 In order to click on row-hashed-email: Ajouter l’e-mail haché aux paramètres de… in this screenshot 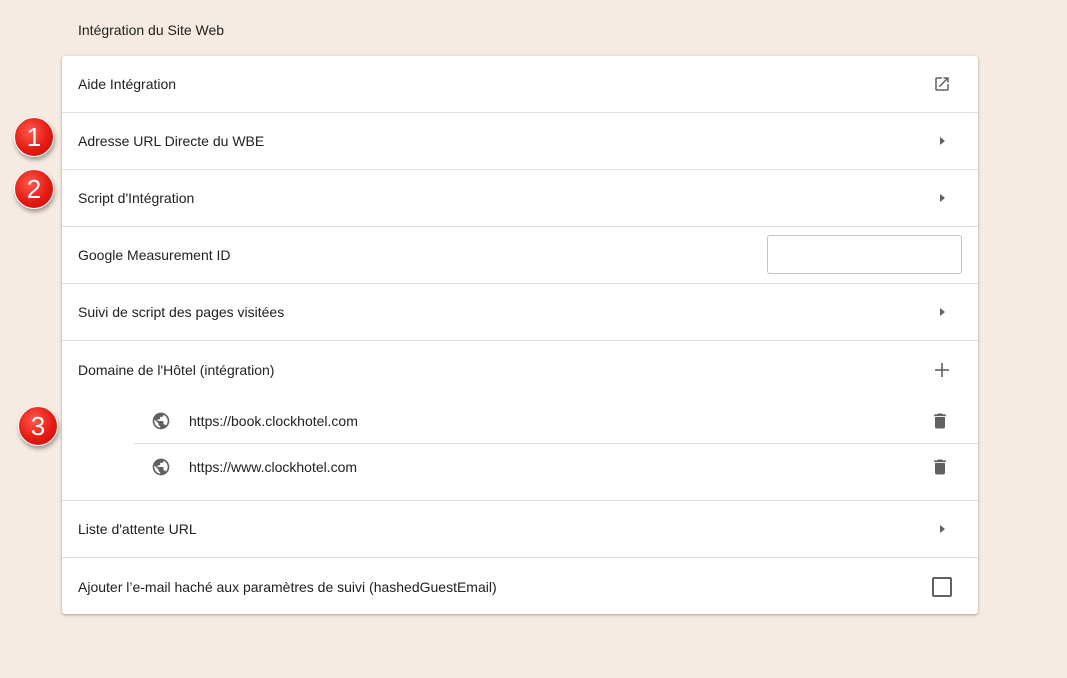, I will do `click(520, 586)`.